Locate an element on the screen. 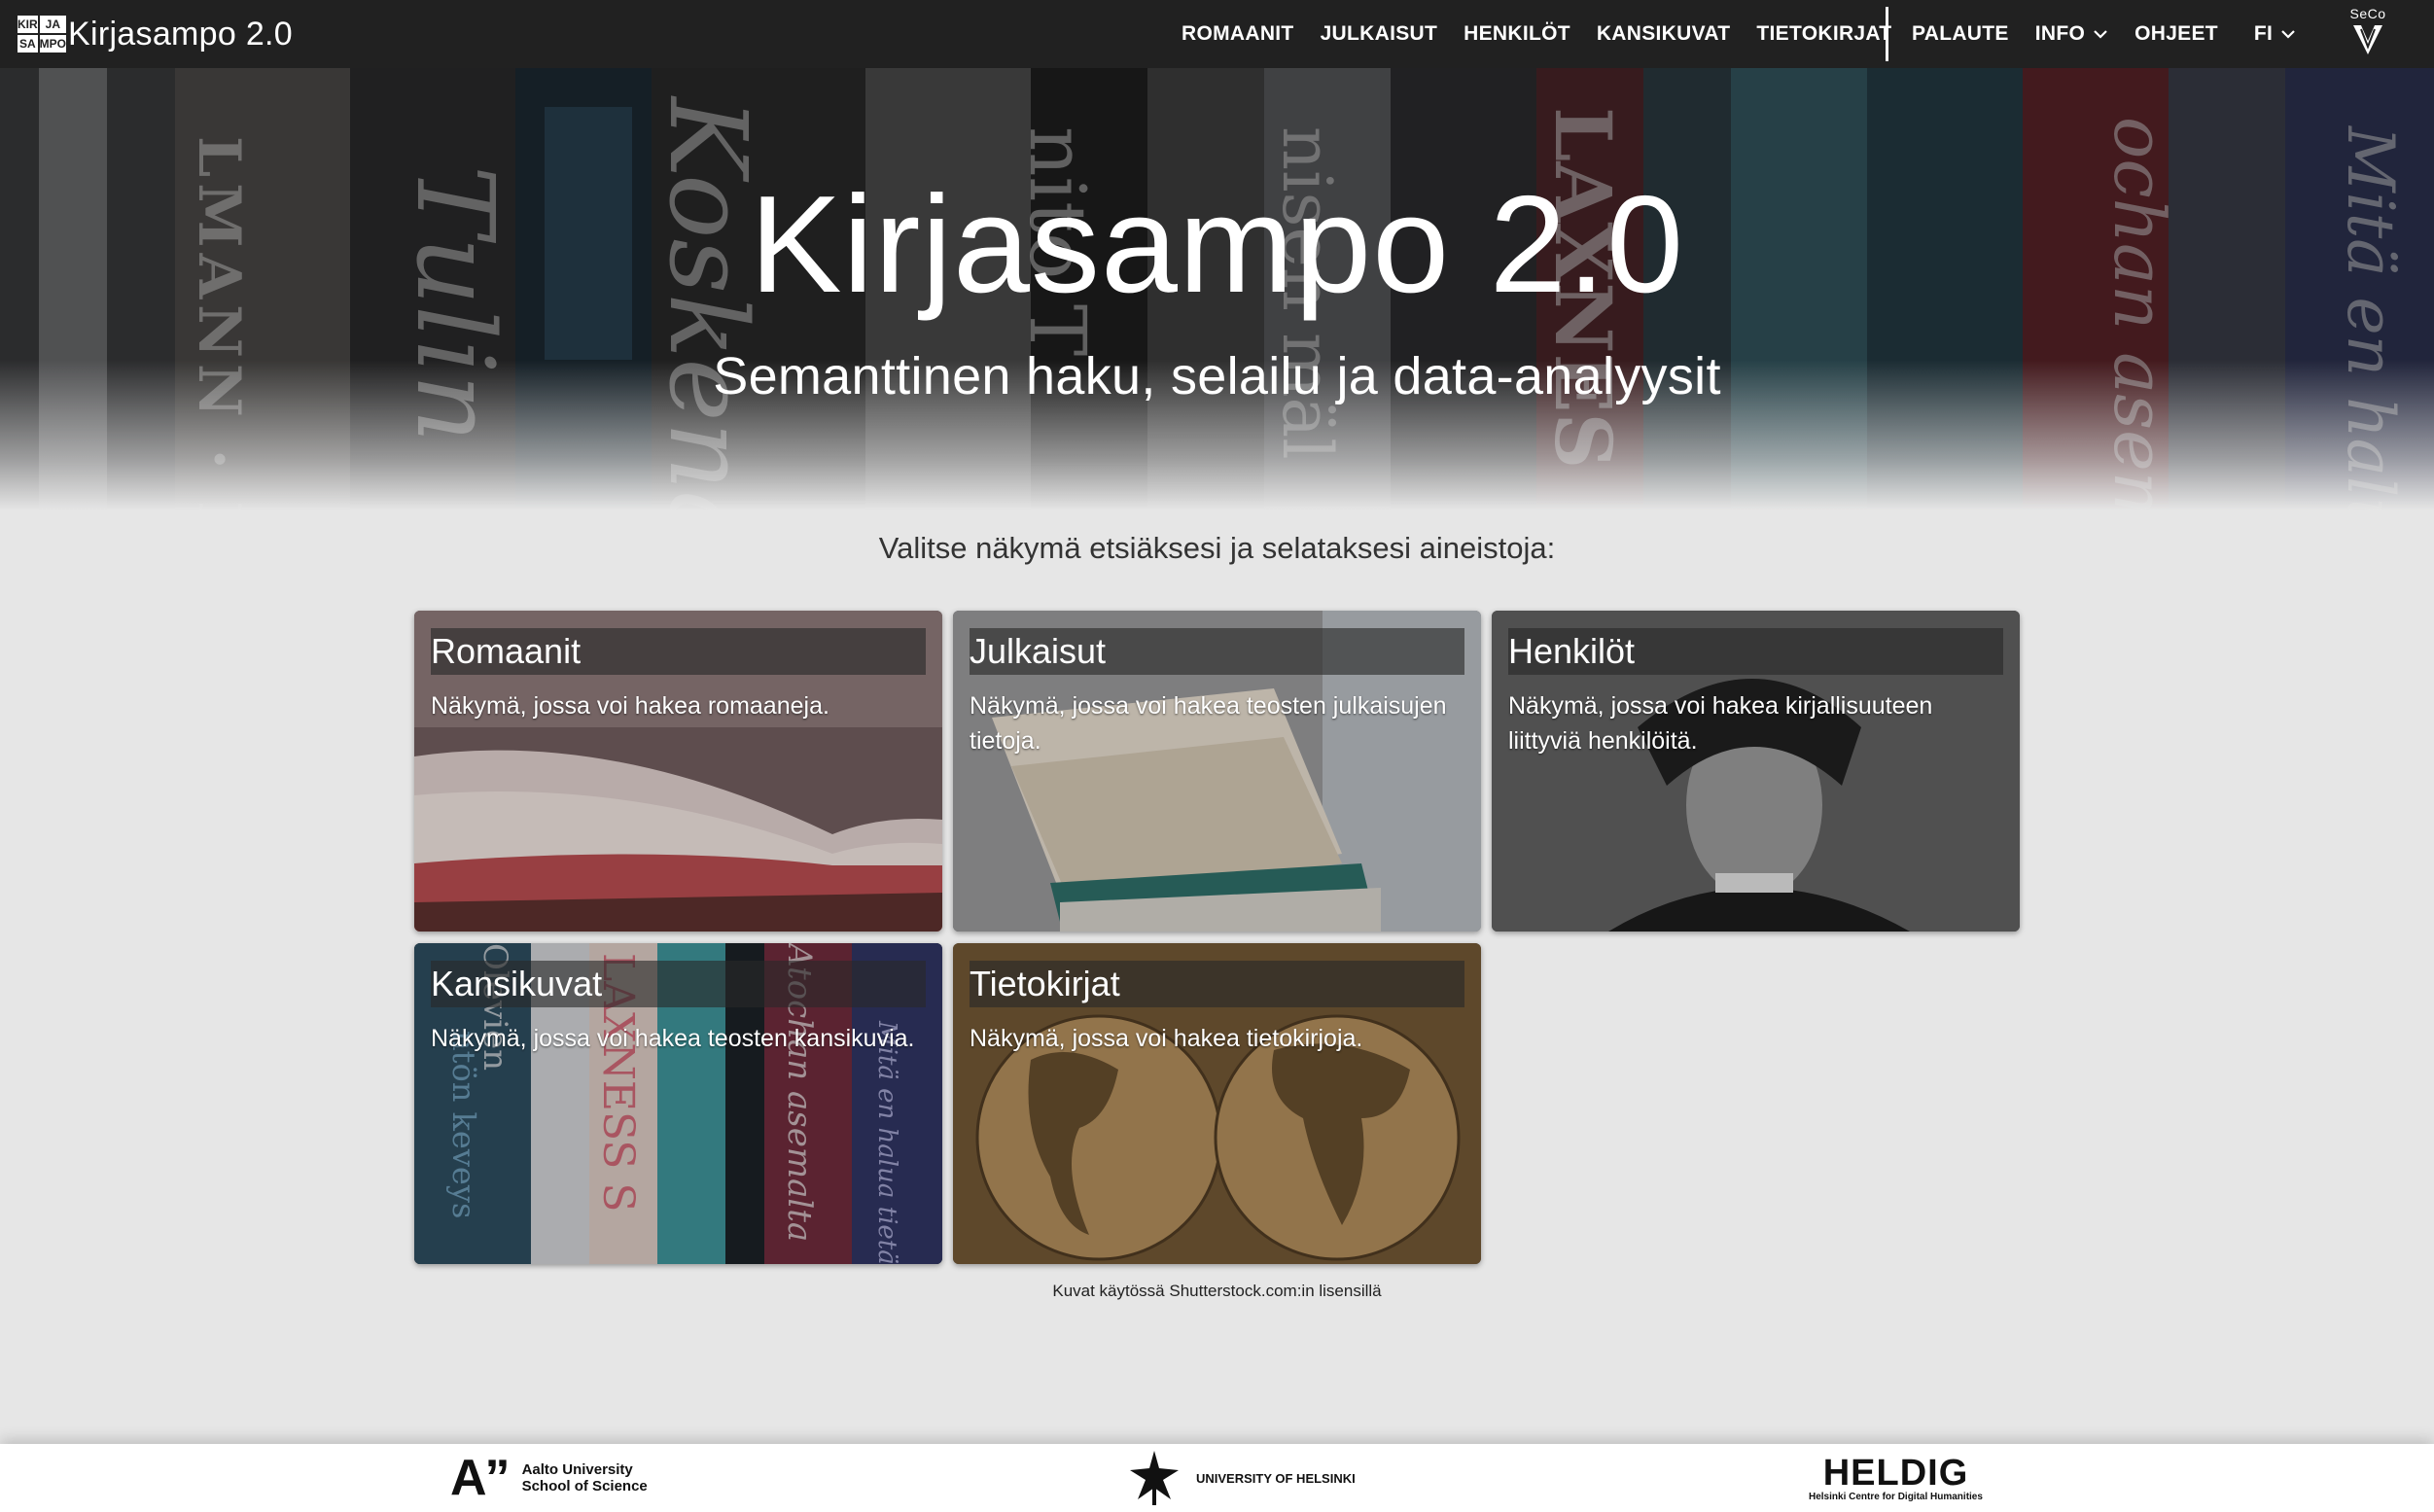  nav-info-label: INFO is located at coordinates (2060, 33).